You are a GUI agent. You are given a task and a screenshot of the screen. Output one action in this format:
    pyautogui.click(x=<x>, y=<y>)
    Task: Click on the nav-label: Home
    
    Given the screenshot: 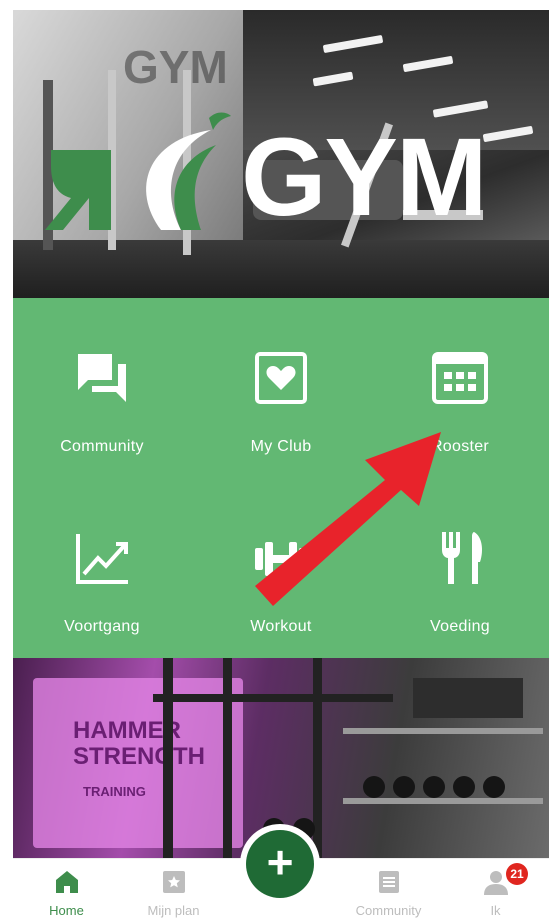 What is the action you would take?
    pyautogui.click(x=66, y=910)
    